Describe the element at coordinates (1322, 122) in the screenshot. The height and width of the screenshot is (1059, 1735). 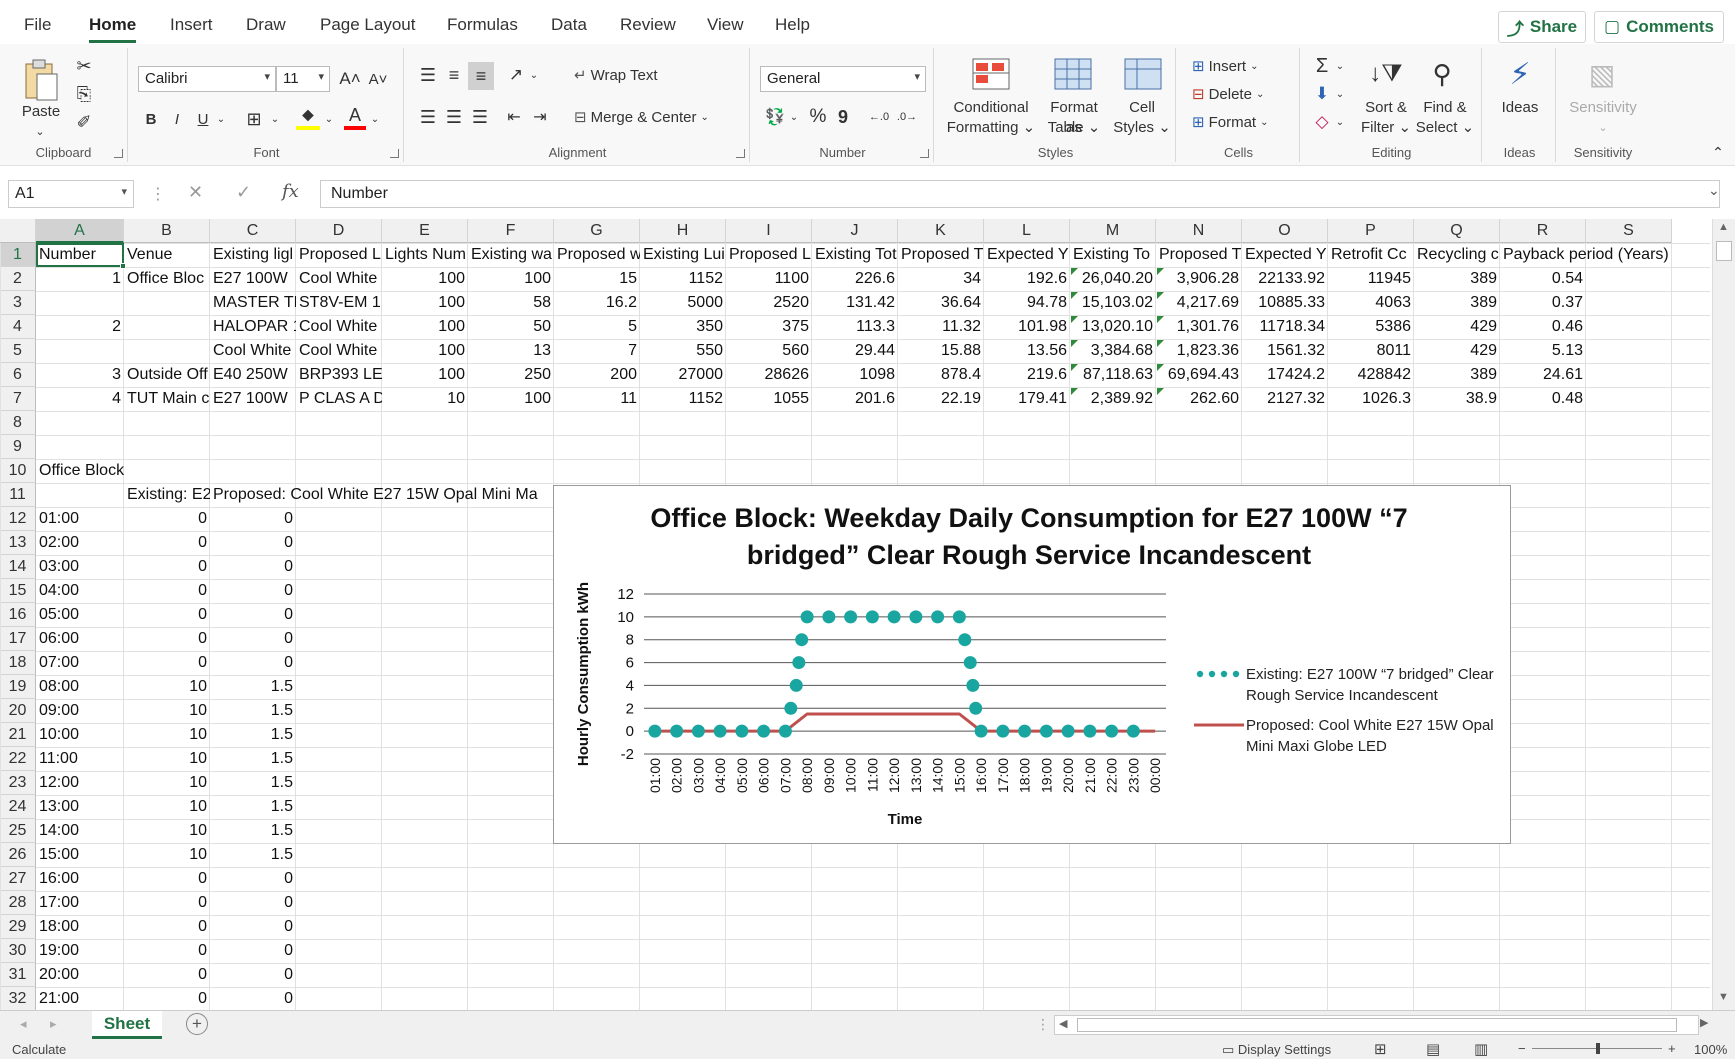
I see `clear-icon: ◇` at that location.